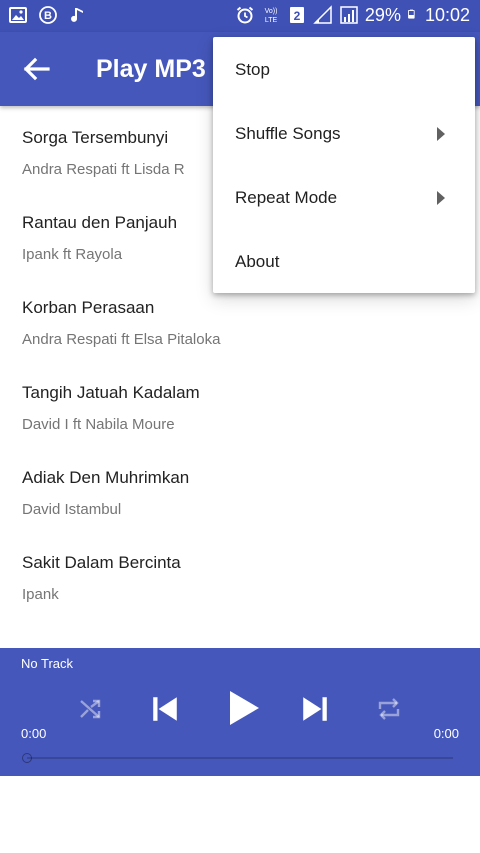 This screenshot has width=480, height=853. Describe the element at coordinates (95, 137) in the screenshot. I see `song-title: Sorga Tersembunyi` at that location.